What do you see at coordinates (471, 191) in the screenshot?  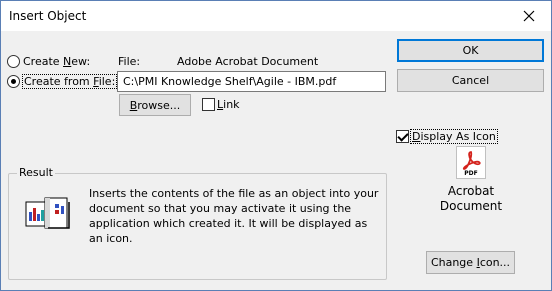 I see `icon-caption-line1: Acrobat` at bounding box center [471, 191].